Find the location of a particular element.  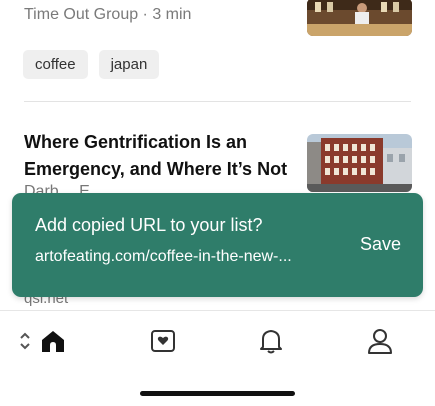

home-indicator is located at coordinates (217, 393).